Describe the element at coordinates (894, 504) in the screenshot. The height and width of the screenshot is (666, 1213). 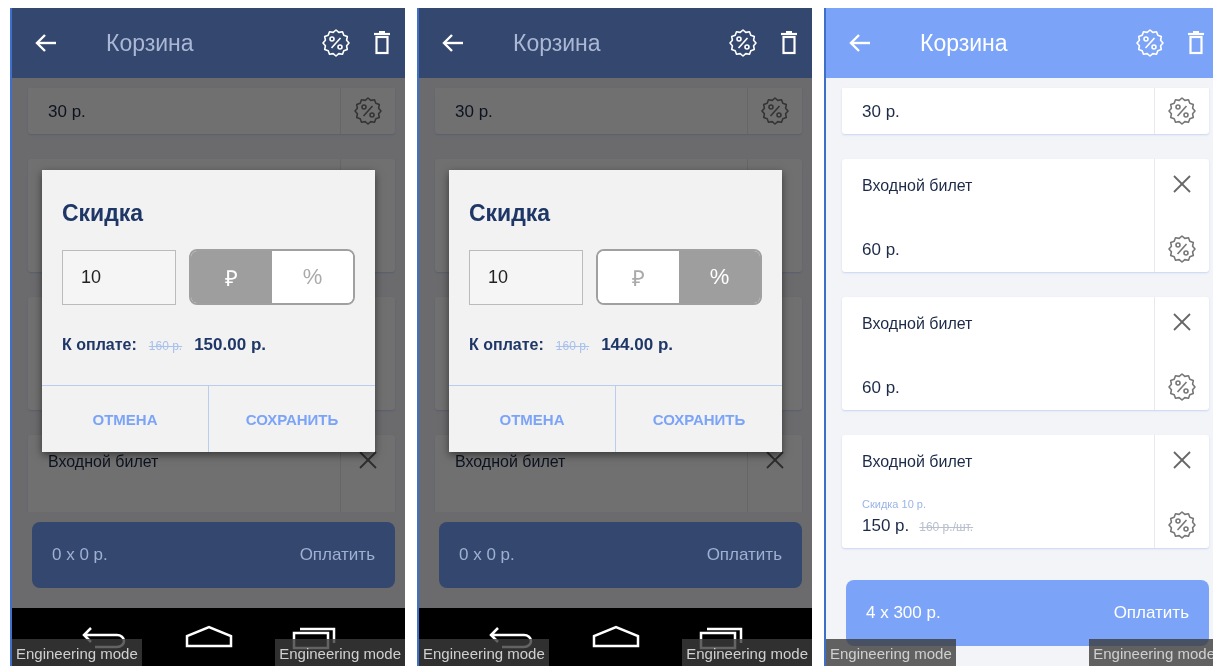
I see `discount-note: Скидка 10 р.` at that location.